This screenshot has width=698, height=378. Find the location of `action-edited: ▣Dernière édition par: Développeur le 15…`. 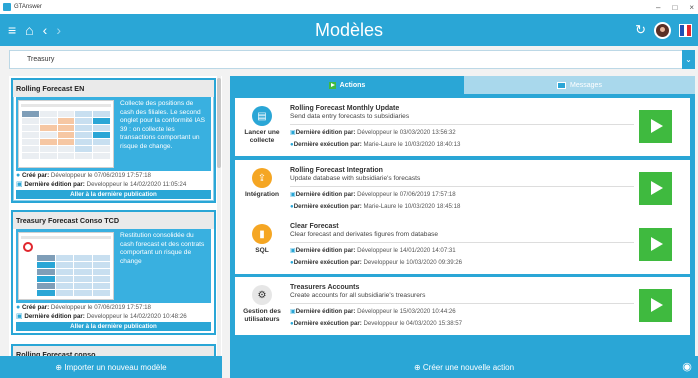

action-edited: ▣Dernière édition par: Développeur le 15… is located at coordinates (373, 311).